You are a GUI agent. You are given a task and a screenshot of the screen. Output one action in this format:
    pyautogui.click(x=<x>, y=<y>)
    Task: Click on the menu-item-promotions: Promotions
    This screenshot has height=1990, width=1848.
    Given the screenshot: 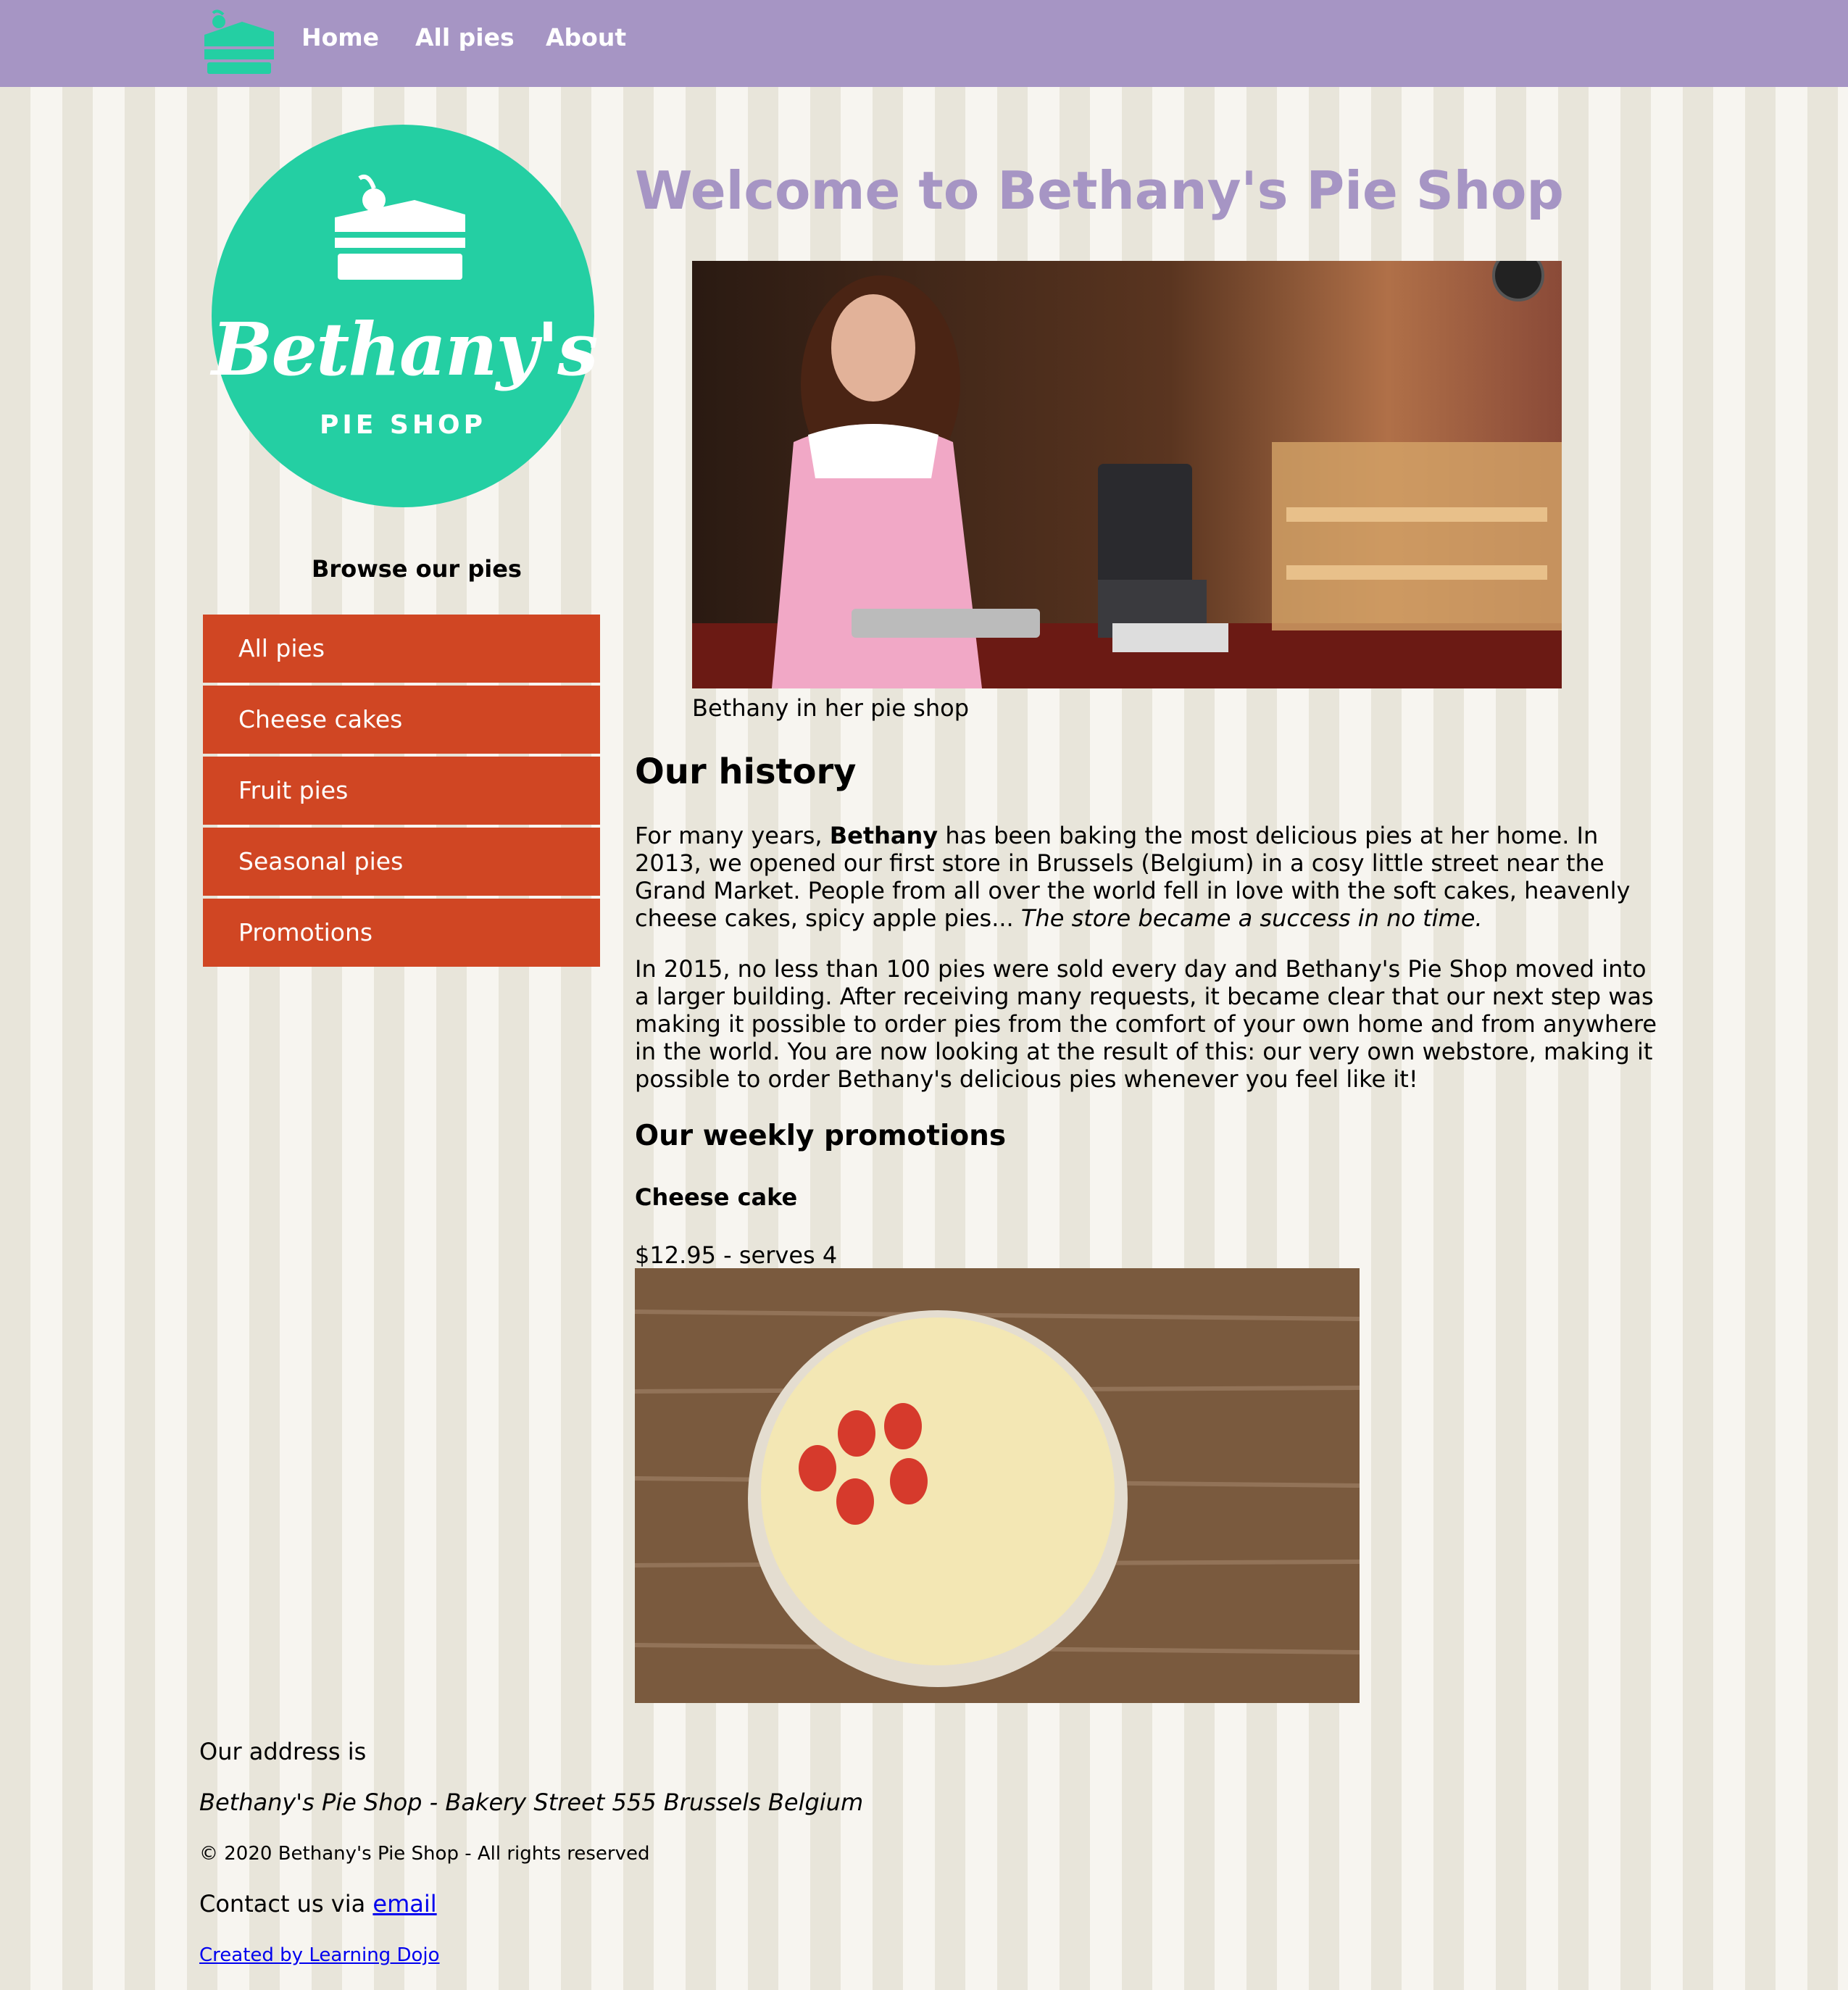 What is the action you would take?
    pyautogui.click(x=401, y=933)
    